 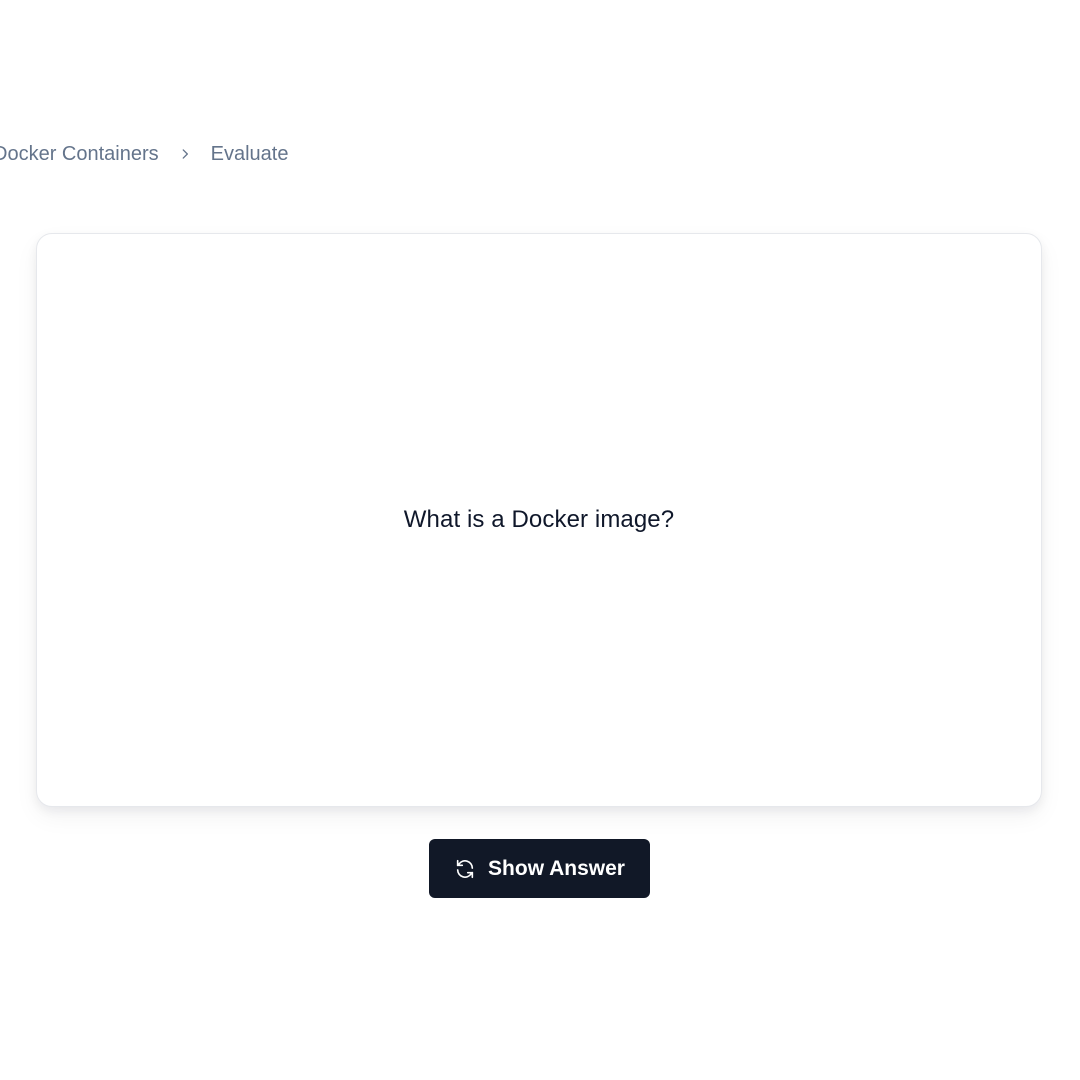 What do you see at coordinates (556, 868) in the screenshot?
I see `show-answer-label: Show Answer` at bounding box center [556, 868].